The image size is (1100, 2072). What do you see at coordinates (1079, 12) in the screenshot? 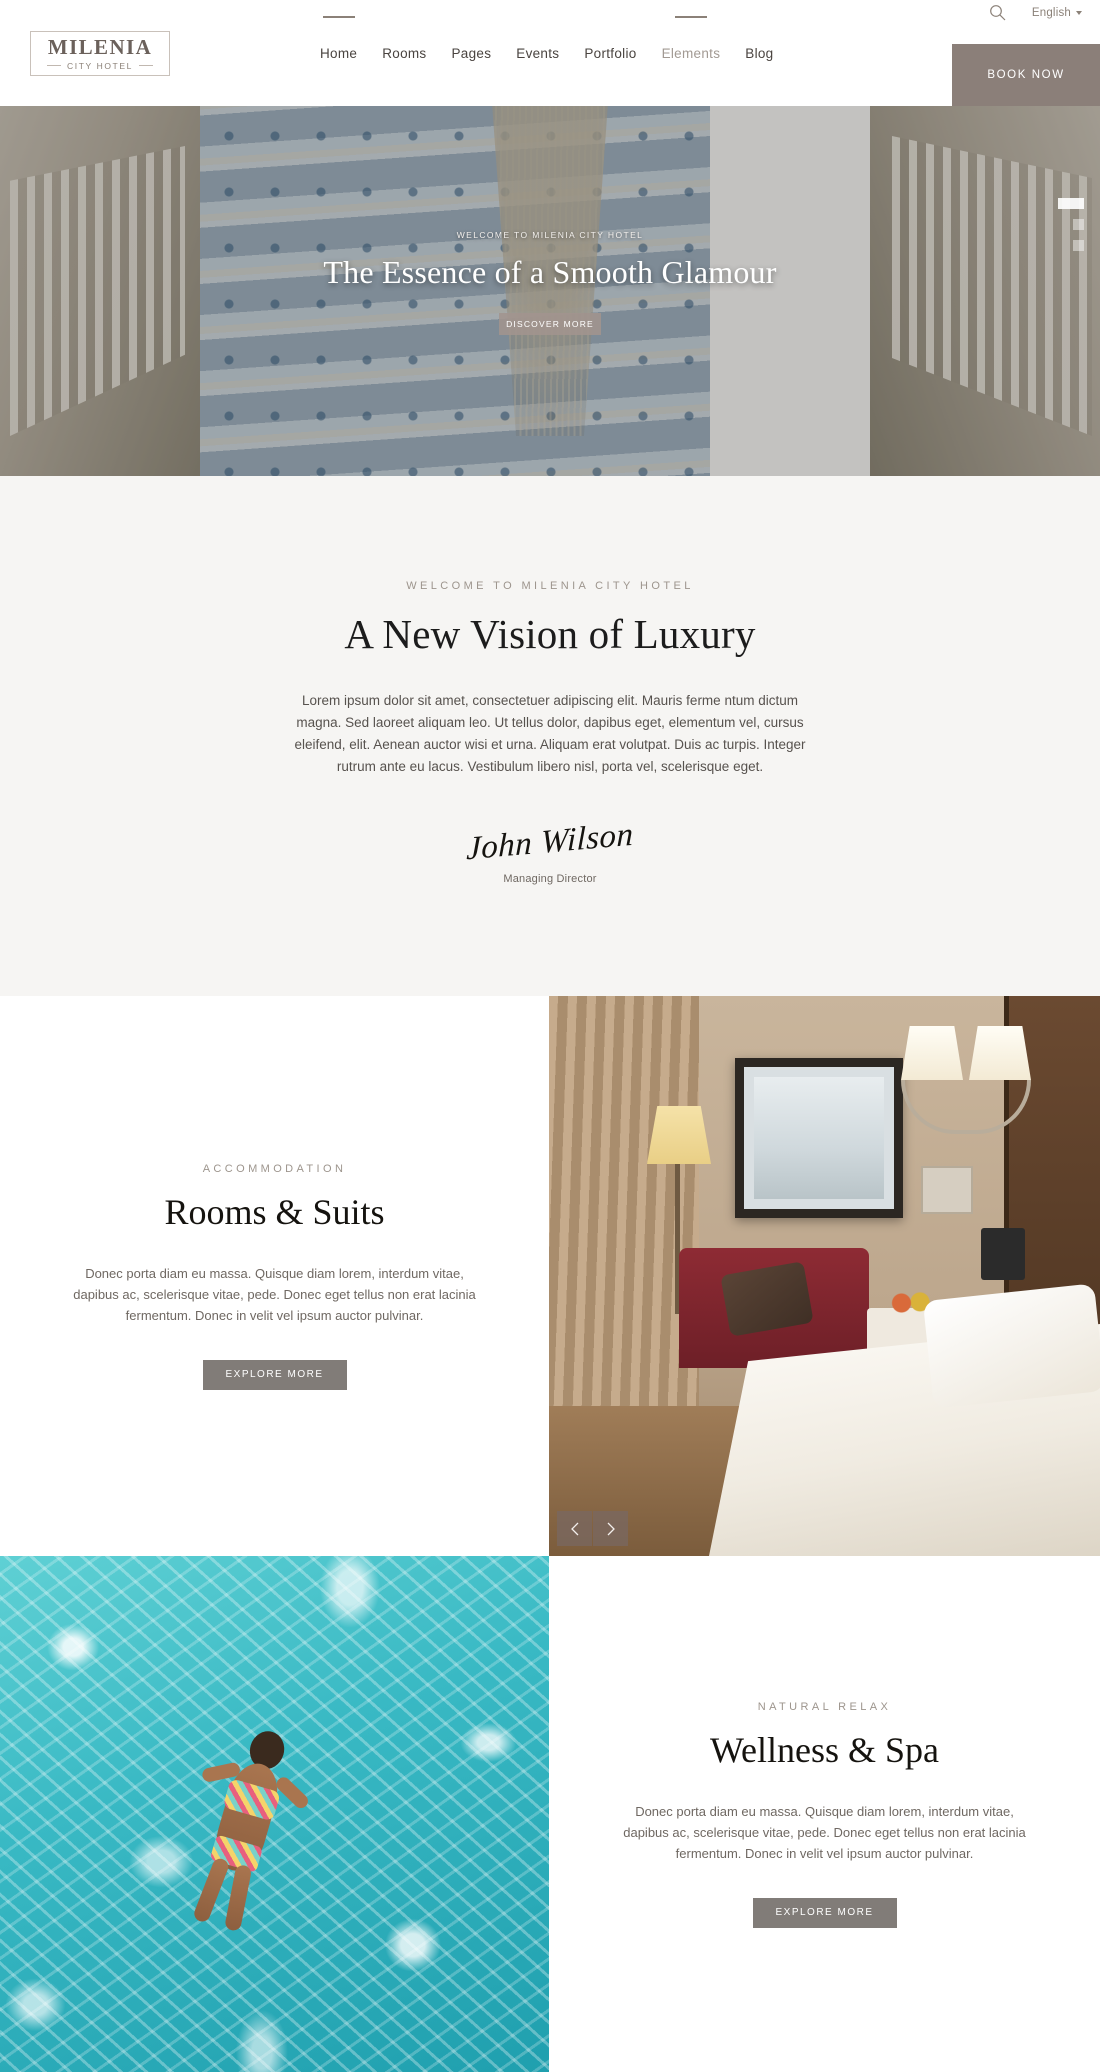
I see `chevron-down-icon` at bounding box center [1079, 12].